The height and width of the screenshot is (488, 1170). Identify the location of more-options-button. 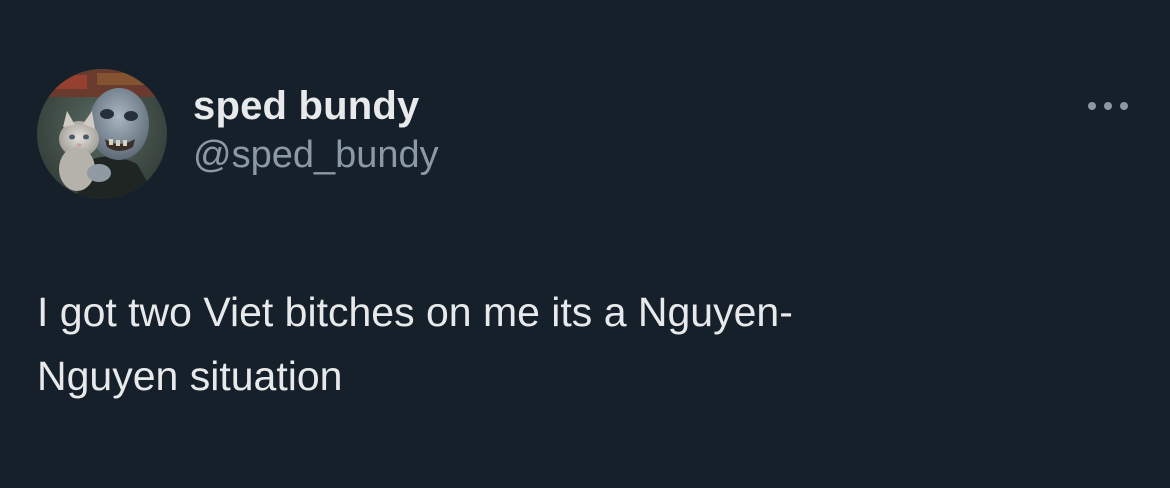
(1108, 106).